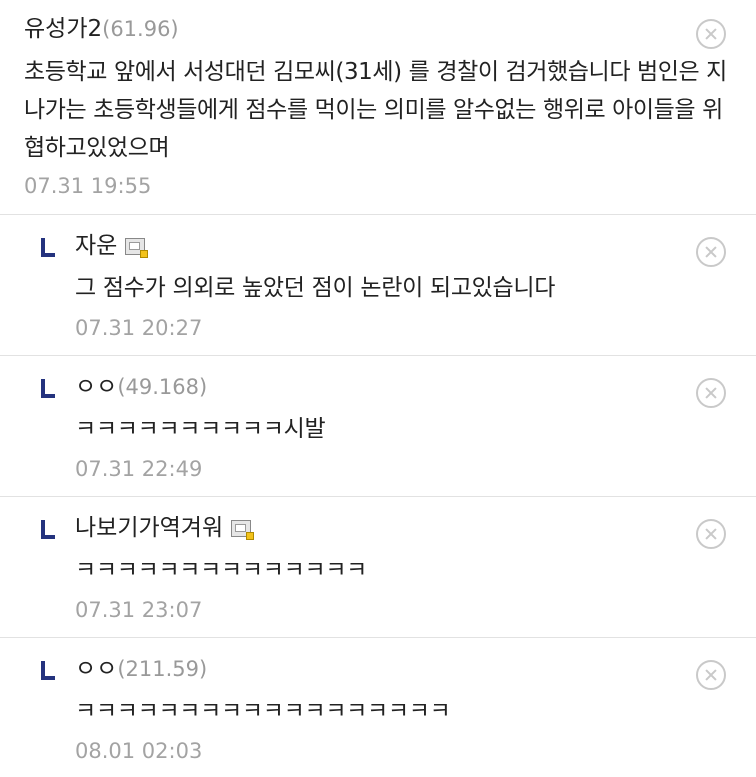  Describe the element at coordinates (140, 29) in the screenshot. I see `author-ip: (61.96)` at that location.